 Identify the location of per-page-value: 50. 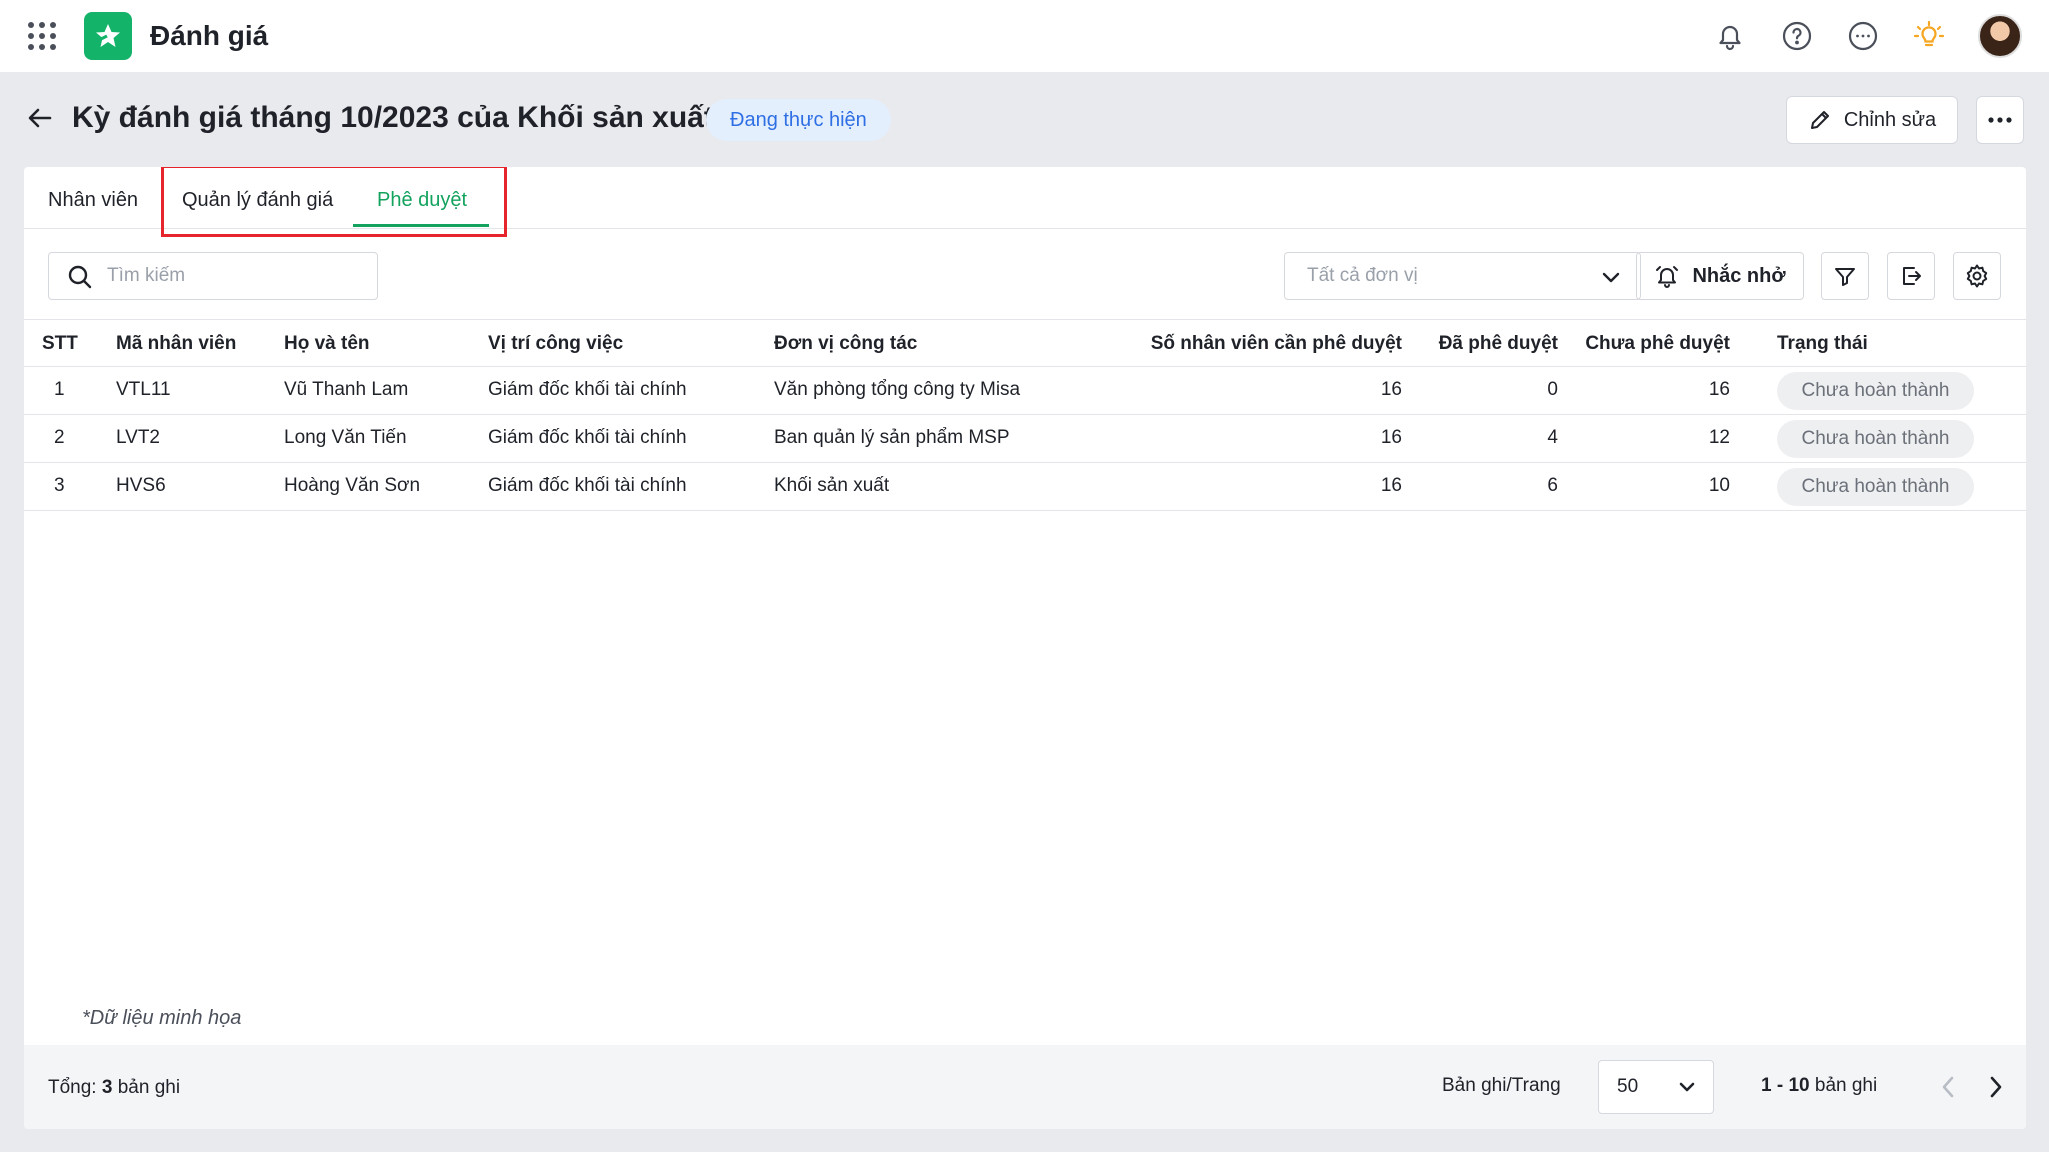
(1628, 1086).